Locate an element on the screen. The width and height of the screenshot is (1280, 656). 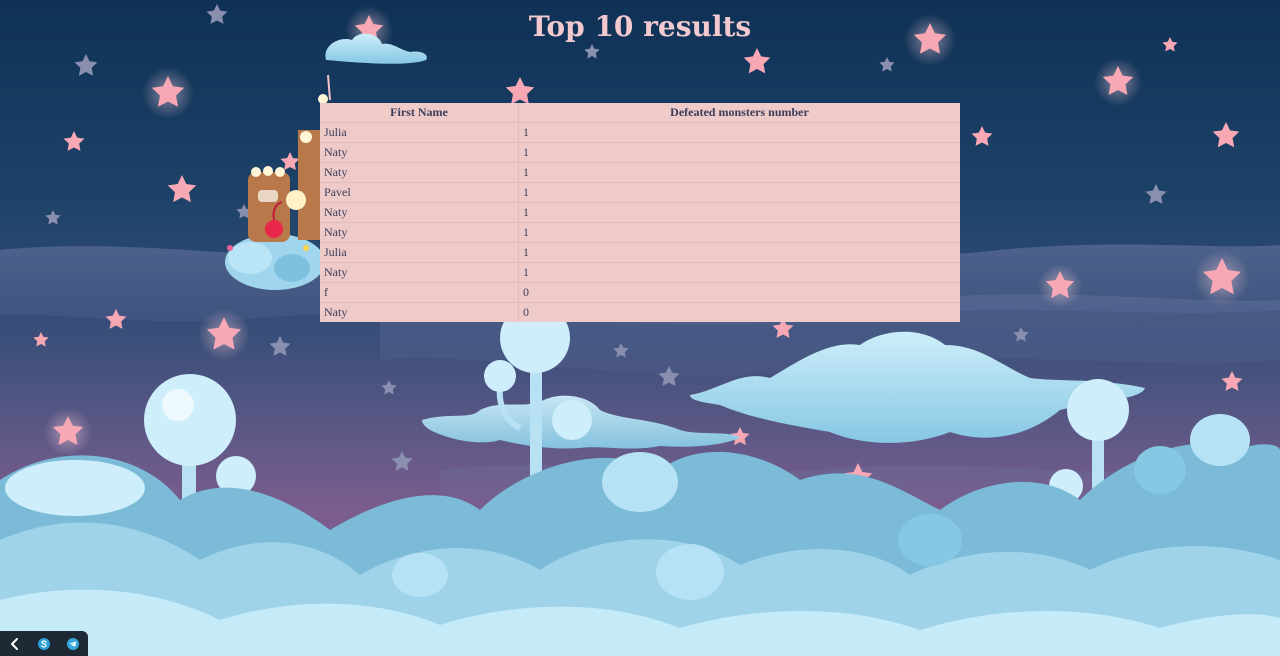
telegram-icon is located at coordinates (73, 643).